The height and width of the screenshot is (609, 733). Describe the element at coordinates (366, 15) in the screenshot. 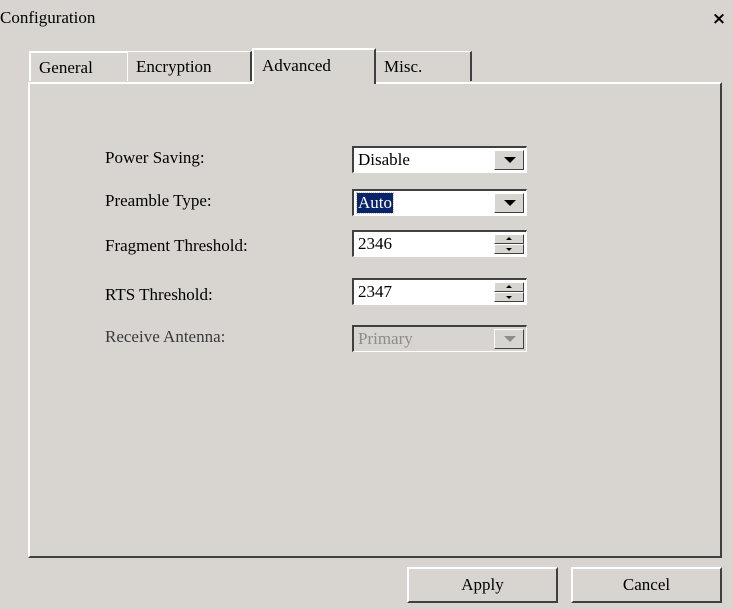

I see `title-bar: Configuration ×` at that location.